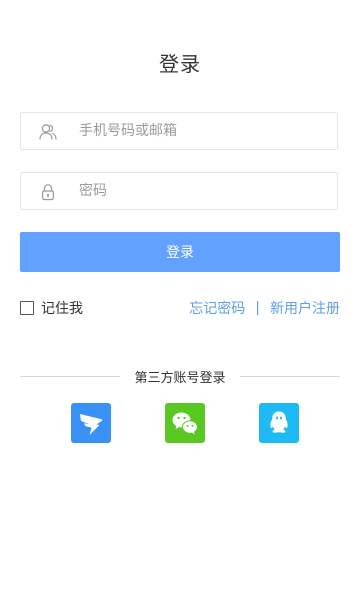 The height and width of the screenshot is (610, 360). I want to click on remember-label: 记住我, so click(62, 308).